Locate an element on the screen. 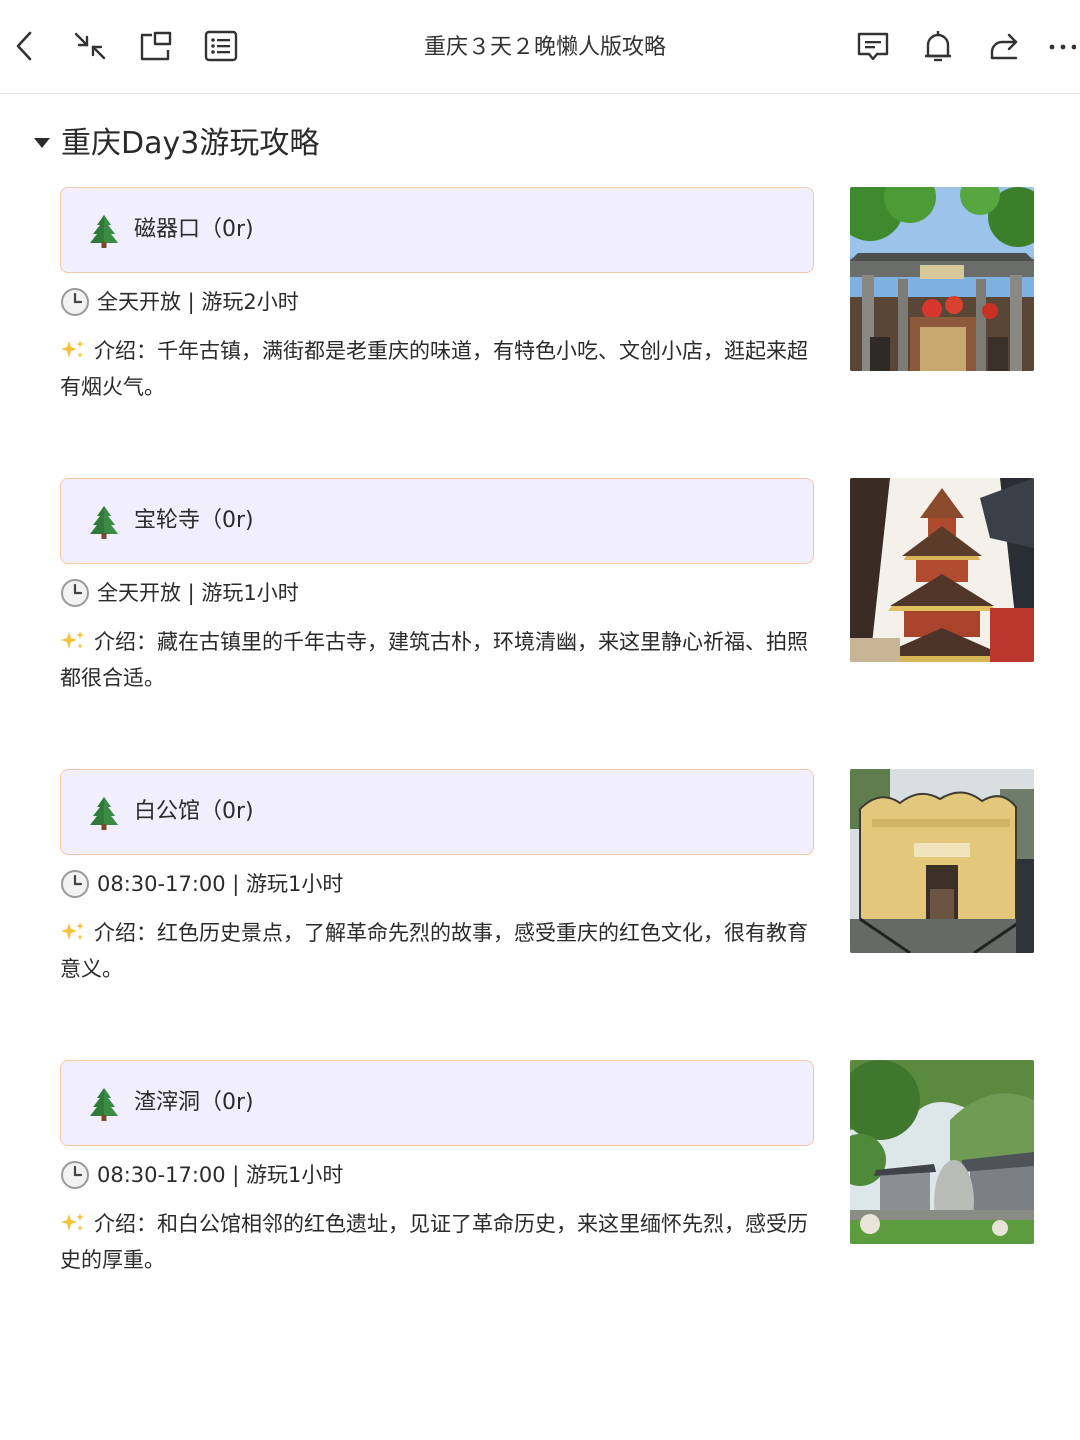 The height and width of the screenshot is (1440, 1080). document-title: 重庆３天２晚懒人版攻略 is located at coordinates (544, 47).